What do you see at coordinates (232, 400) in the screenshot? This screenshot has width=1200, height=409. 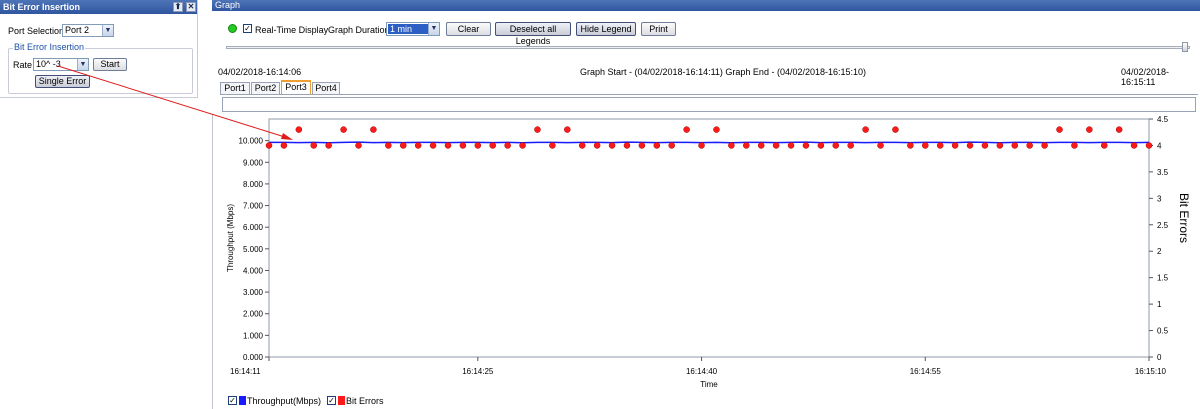 I see `legend-throughput-checkbox: ✓` at bounding box center [232, 400].